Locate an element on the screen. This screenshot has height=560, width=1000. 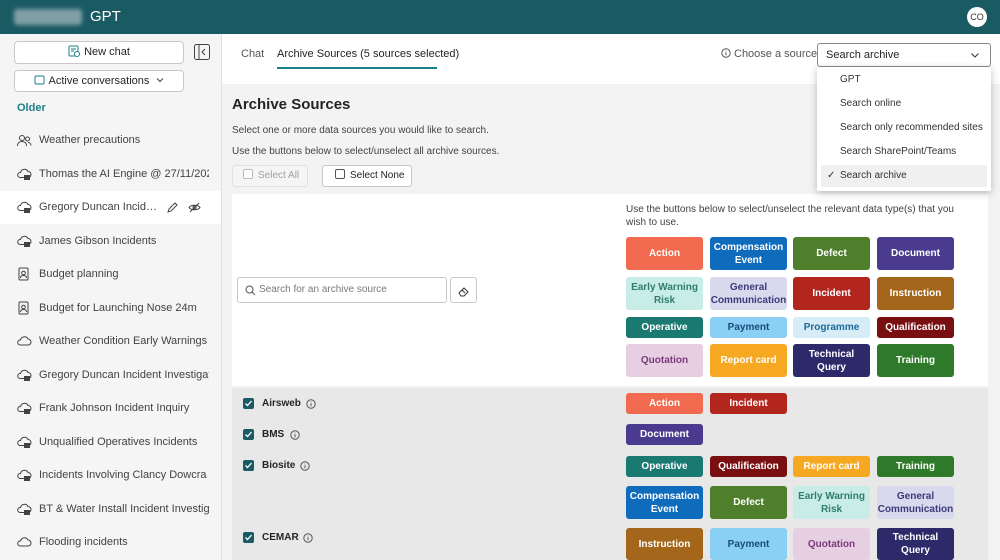
section-heading-older: Older is located at coordinates (31, 108).